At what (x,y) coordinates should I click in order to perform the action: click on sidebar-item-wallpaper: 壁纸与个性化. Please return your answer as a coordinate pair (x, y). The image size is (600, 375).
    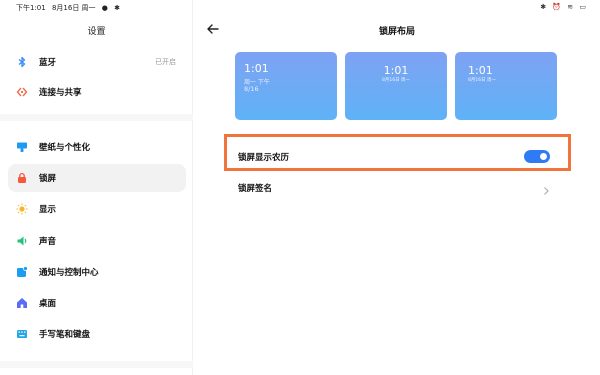
    Looking at the image, I should click on (97, 147).